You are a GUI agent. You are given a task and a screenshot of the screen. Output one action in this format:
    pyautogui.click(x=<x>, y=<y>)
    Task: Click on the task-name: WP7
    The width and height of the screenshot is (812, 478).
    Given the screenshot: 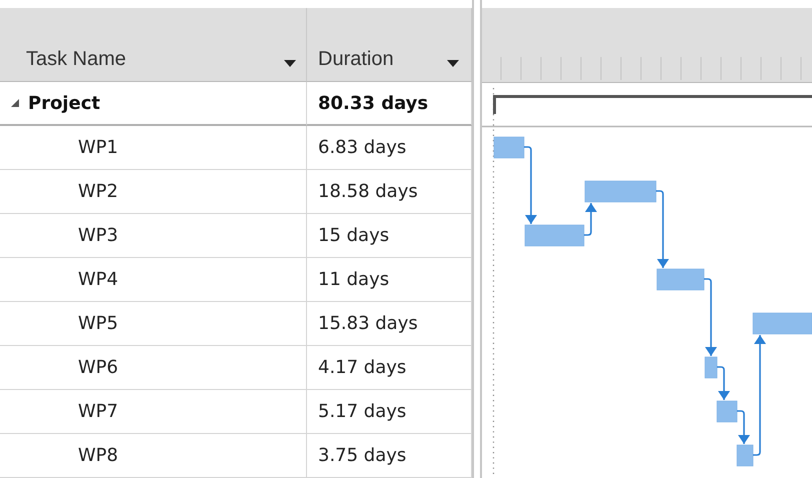 What is the action you would take?
    pyautogui.click(x=98, y=411)
    